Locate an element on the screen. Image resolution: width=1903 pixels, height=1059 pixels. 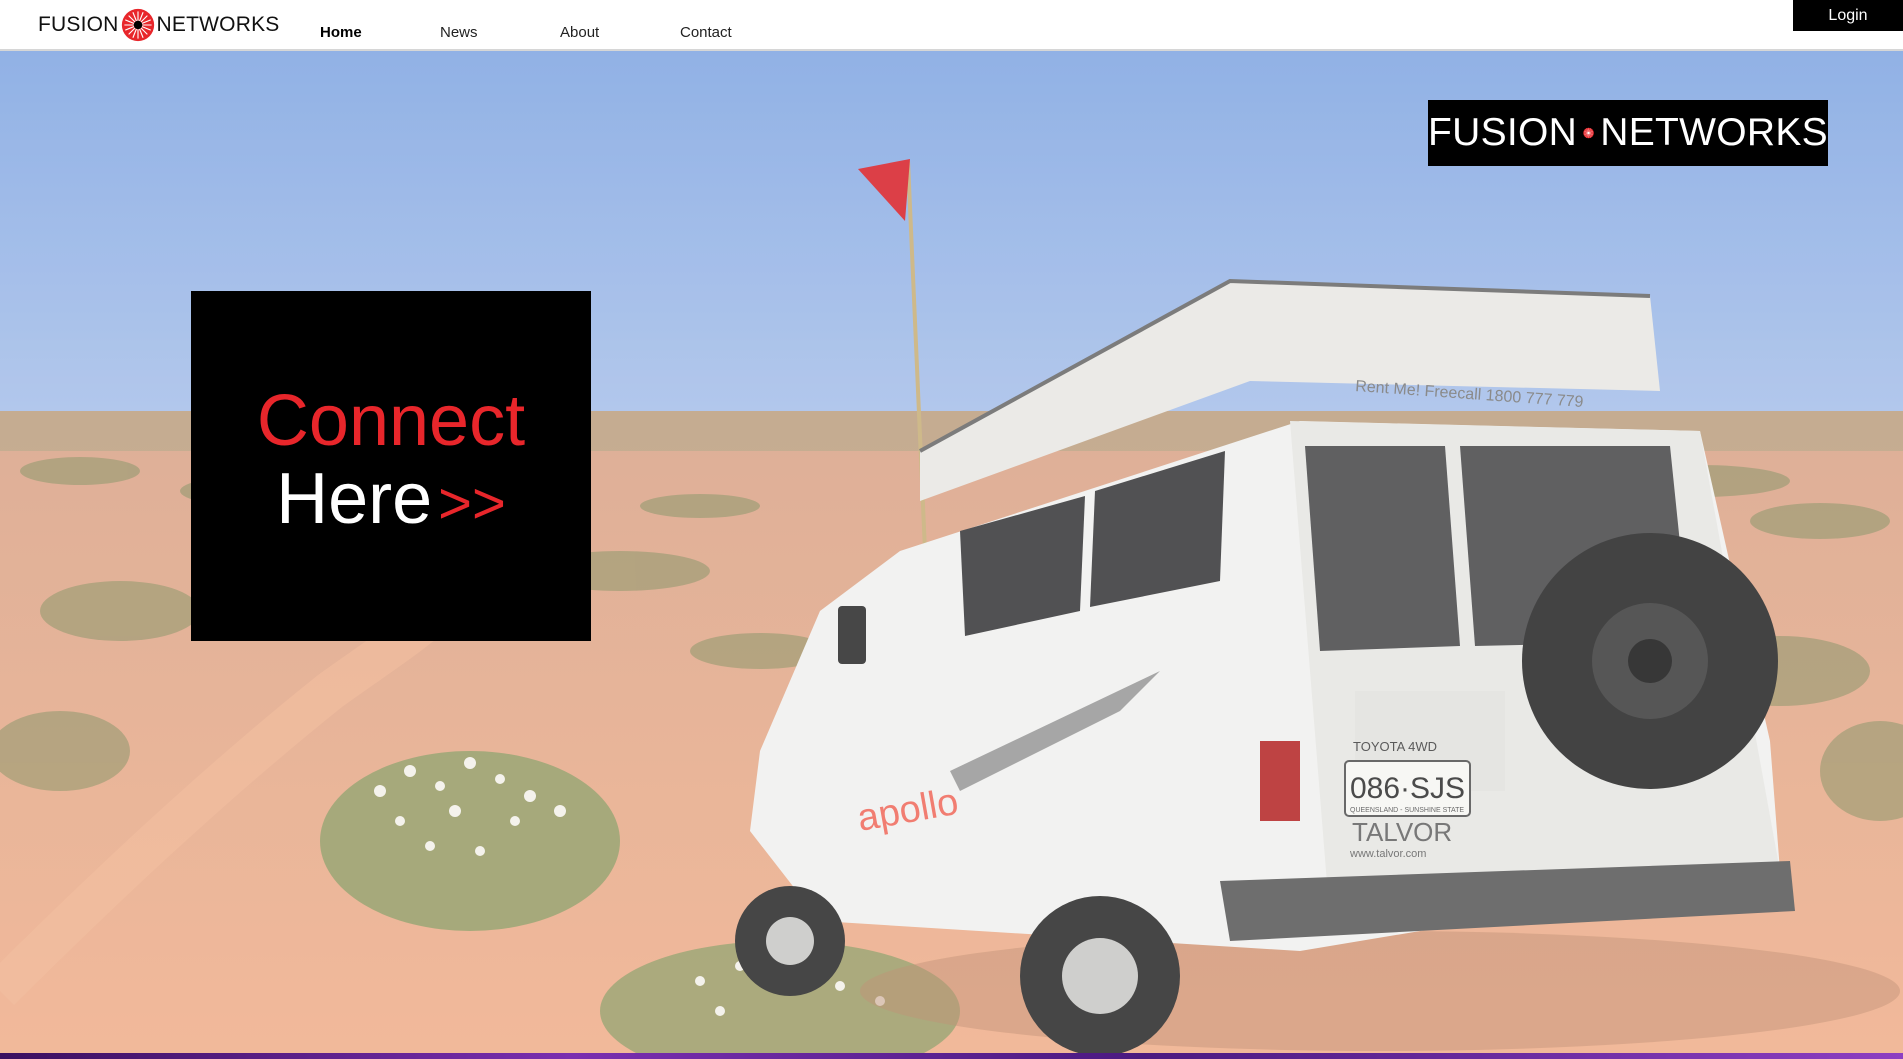
login-button: Login is located at coordinates (1848, 15).